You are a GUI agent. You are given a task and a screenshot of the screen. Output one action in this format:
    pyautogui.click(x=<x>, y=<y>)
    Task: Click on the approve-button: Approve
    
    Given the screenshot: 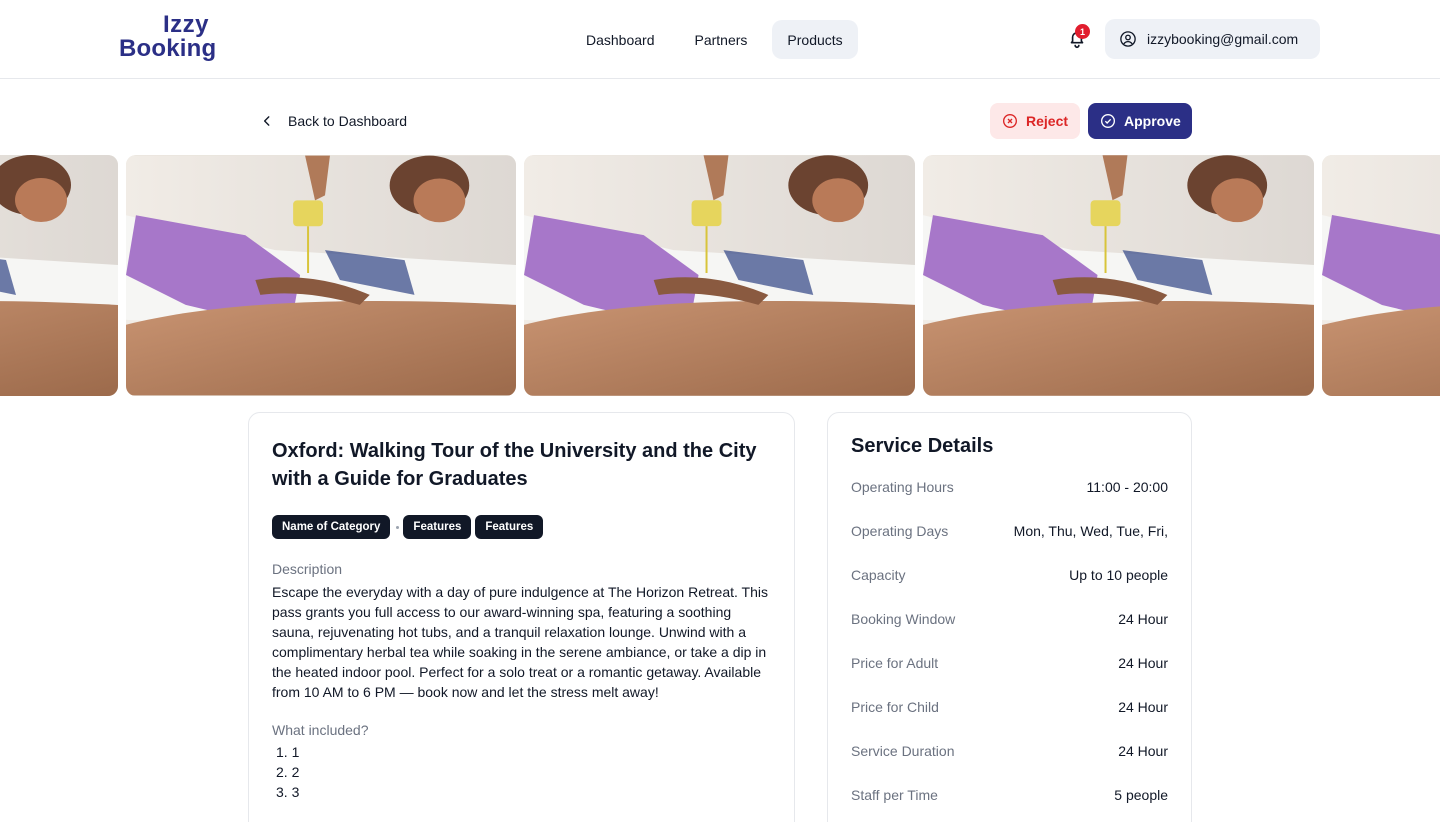 What is the action you would take?
    pyautogui.click(x=1140, y=121)
    